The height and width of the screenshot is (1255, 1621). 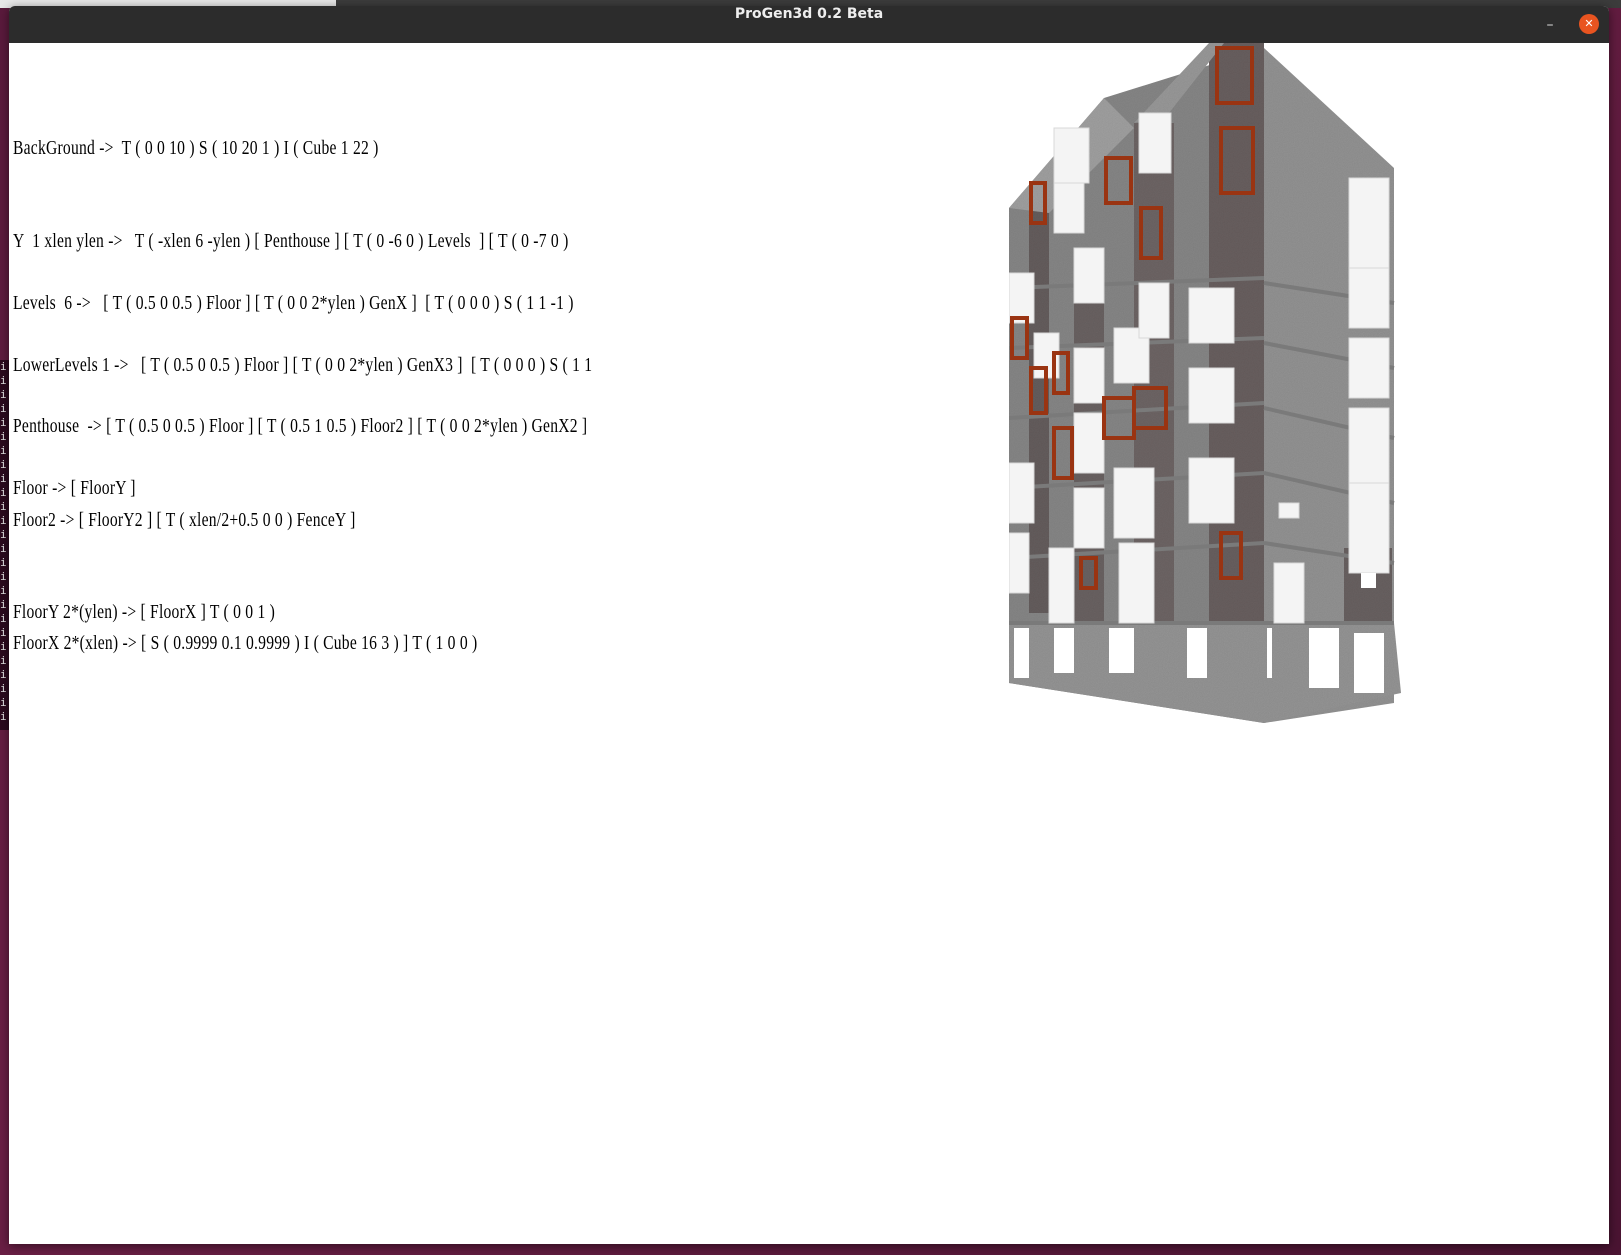 I want to click on background-terminal-edge: iiiiiiiiiiiiiiiiiiiiiiiiii, so click(x=4, y=545).